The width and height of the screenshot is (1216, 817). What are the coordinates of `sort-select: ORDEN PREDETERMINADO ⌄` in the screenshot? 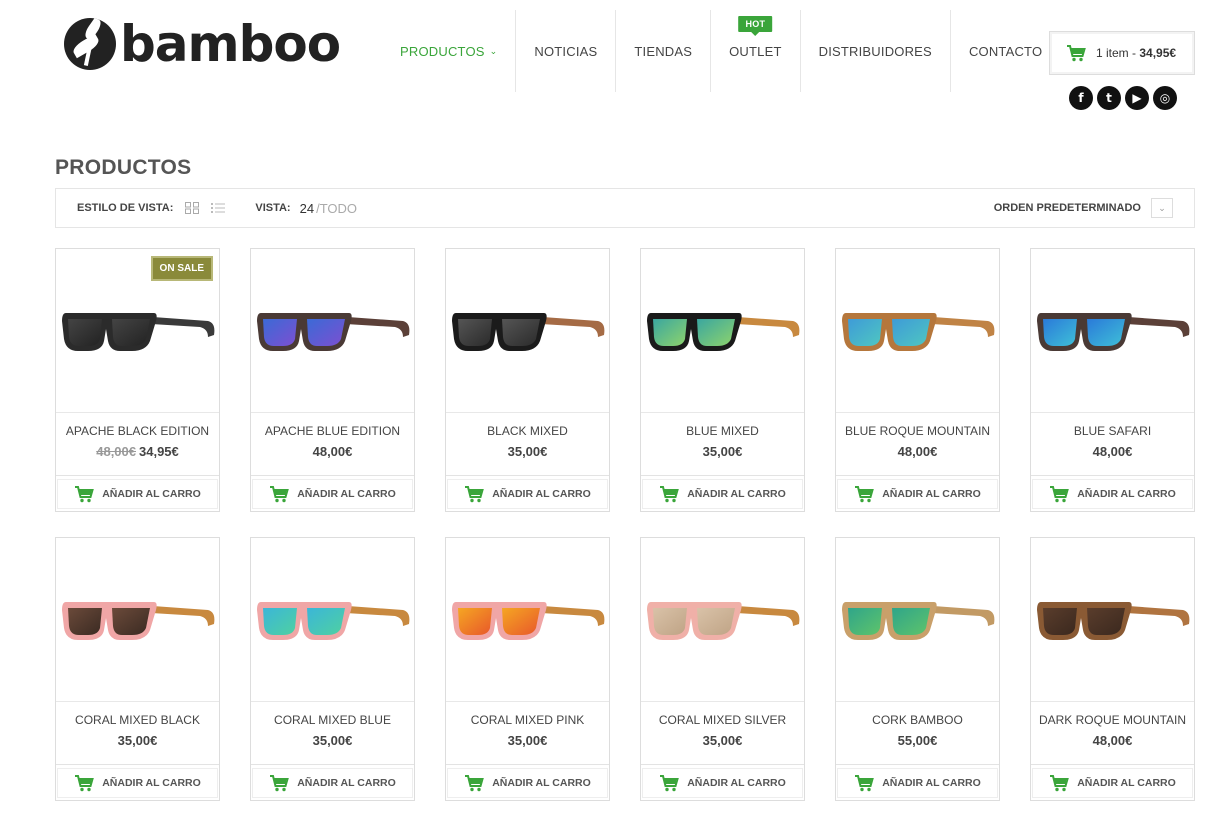 It's located at (1094, 208).